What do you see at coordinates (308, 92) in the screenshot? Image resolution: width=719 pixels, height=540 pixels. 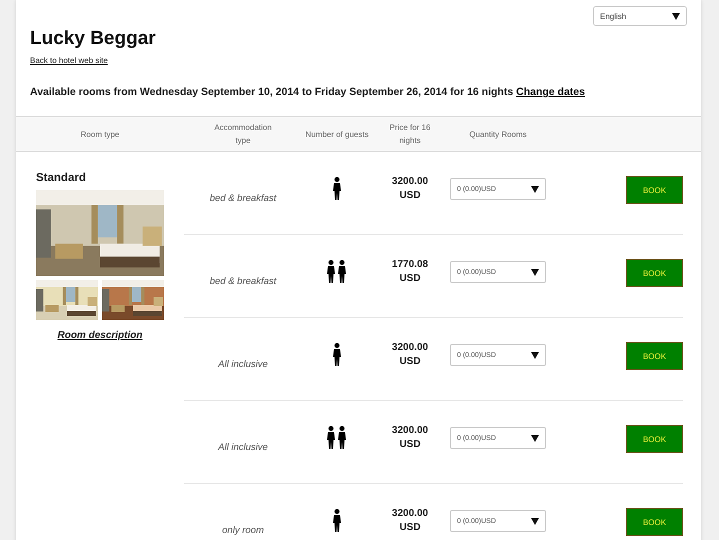 I see `availability-text: Available rooms from Wednesday September 10, 2014 to Friday September 26, 2014 for 16 nights Change dates` at bounding box center [308, 92].